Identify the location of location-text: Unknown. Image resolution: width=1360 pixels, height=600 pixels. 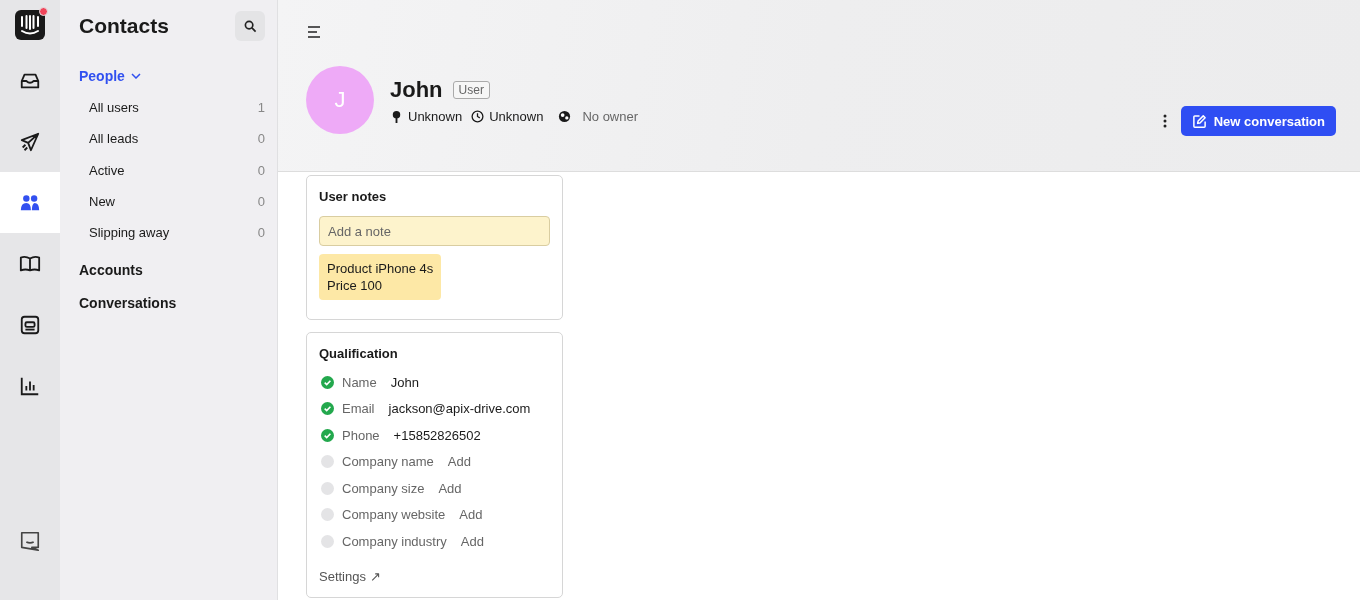
(435, 116).